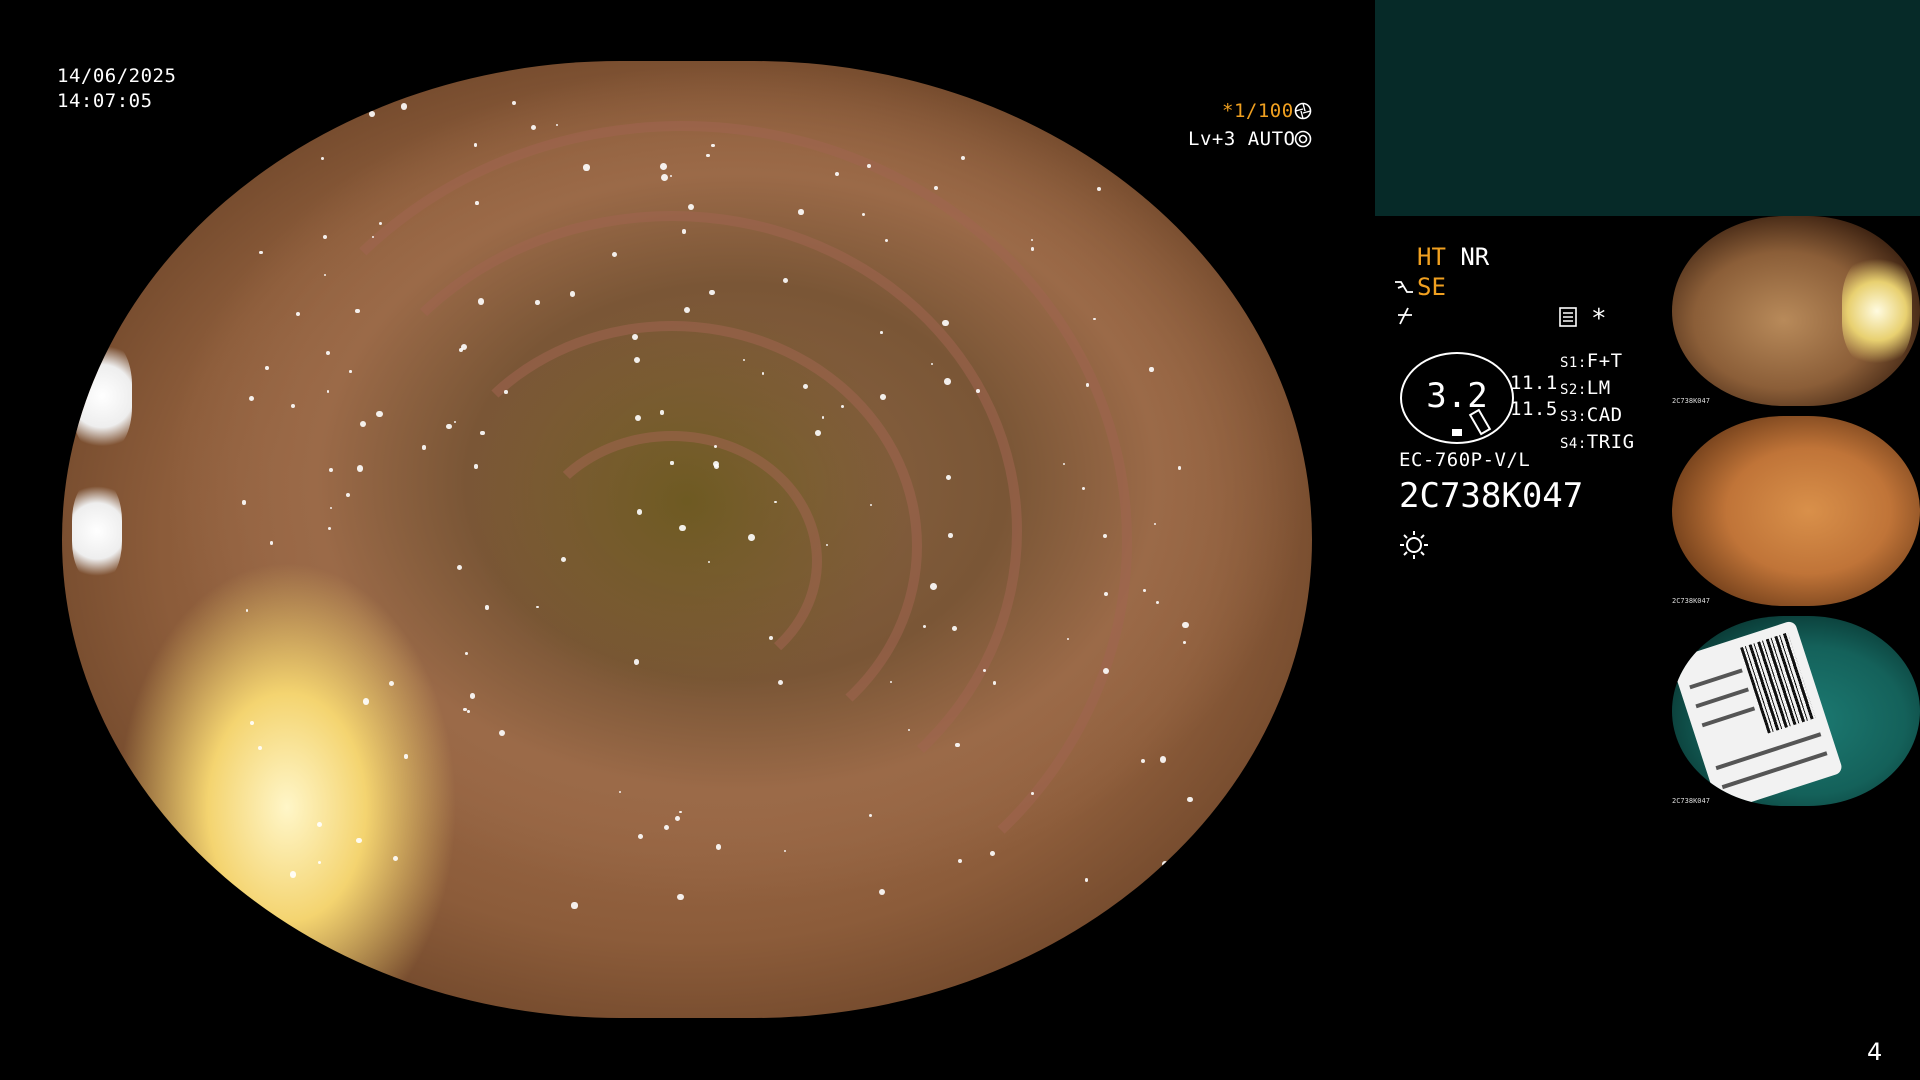  What do you see at coordinates (1258, 111) in the screenshot?
I see `shutter-label: *1/100` at bounding box center [1258, 111].